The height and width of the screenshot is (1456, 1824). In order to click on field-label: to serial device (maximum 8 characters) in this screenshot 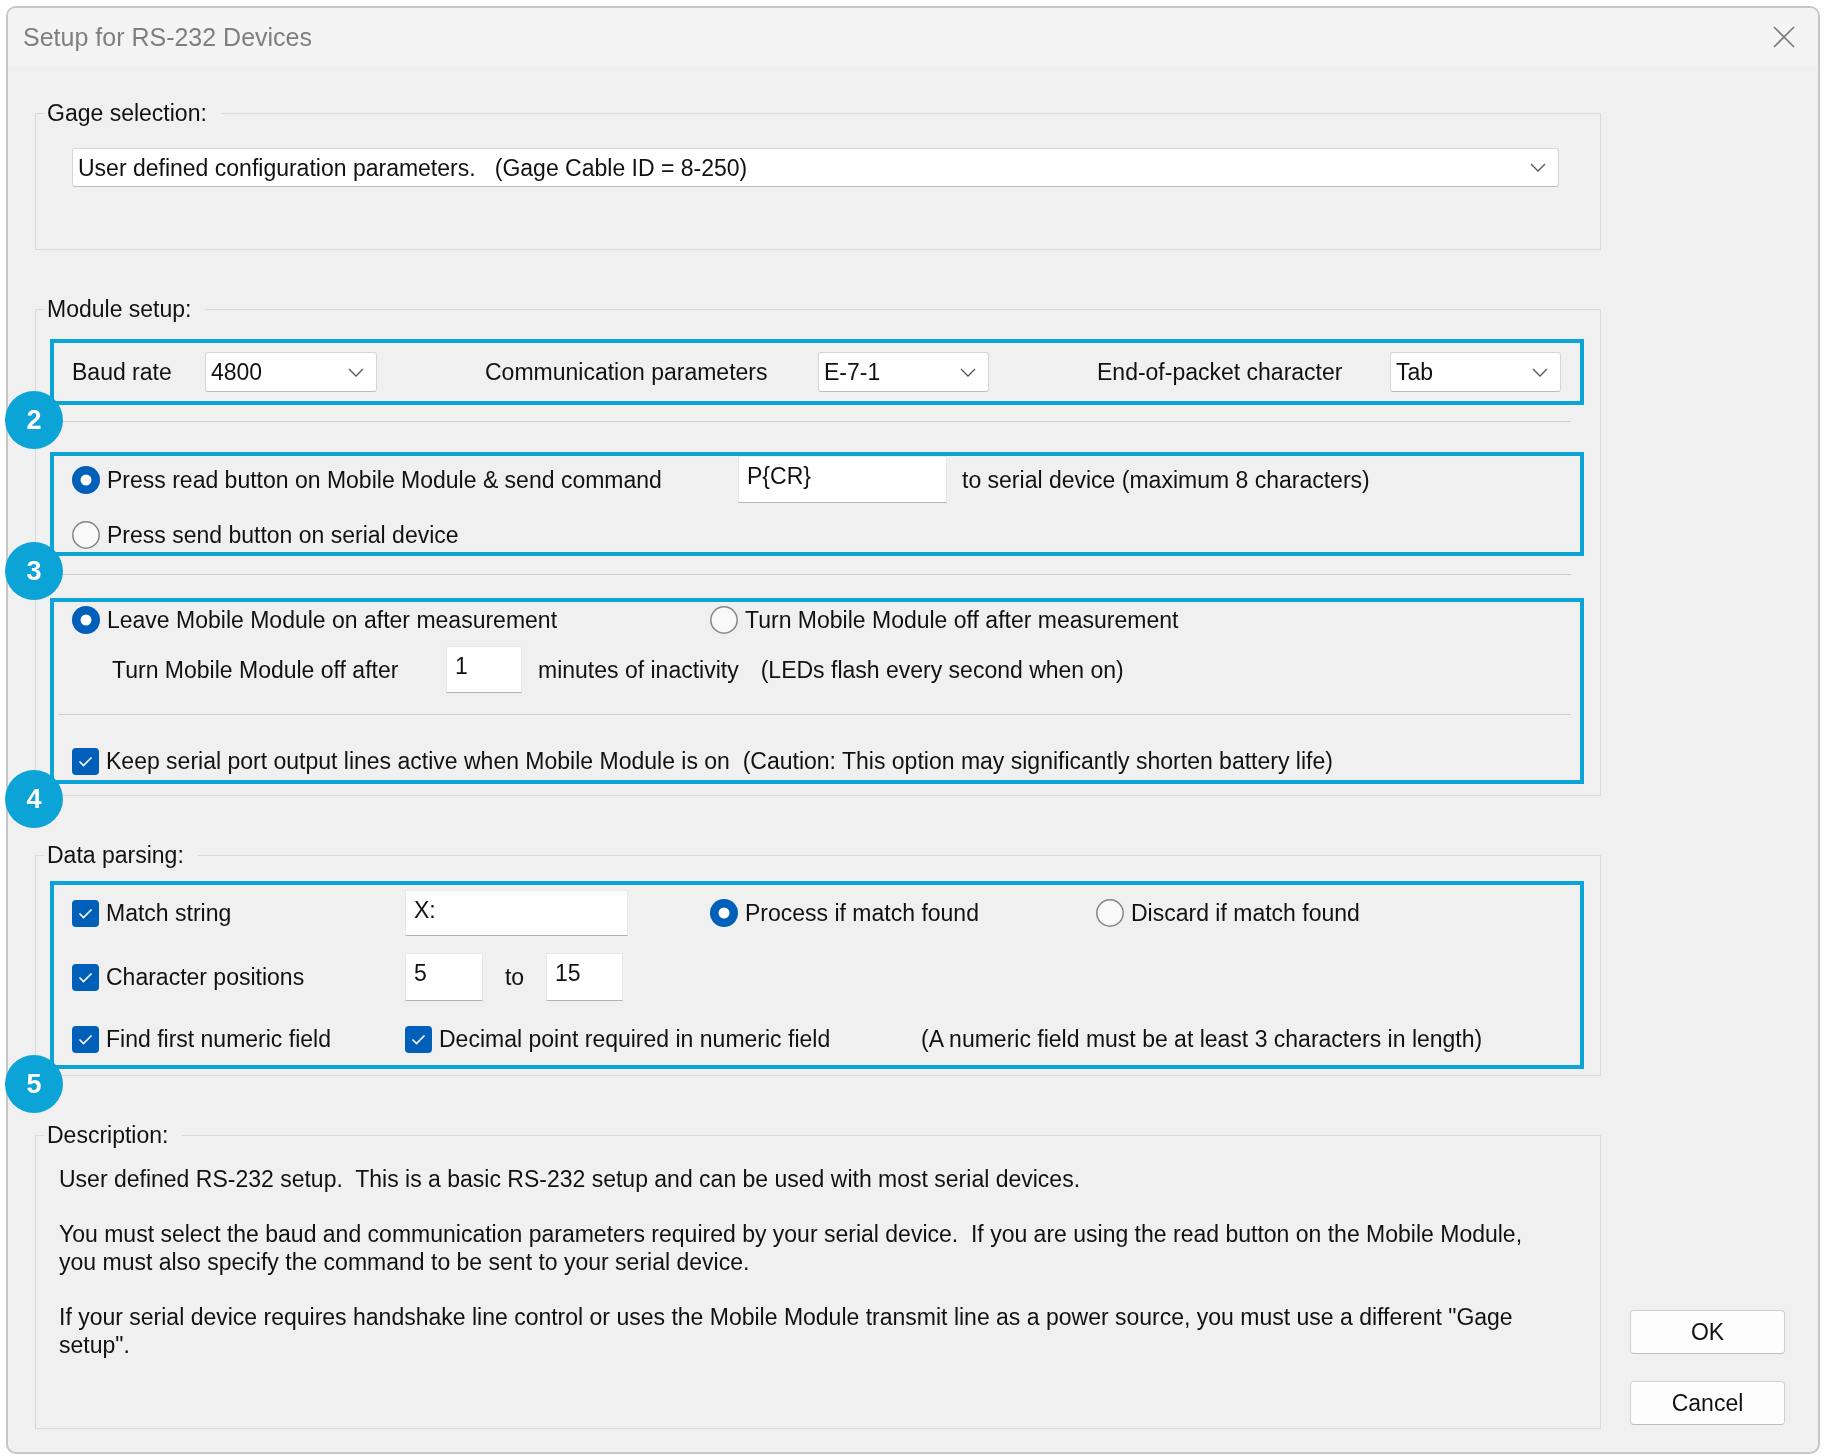, I will do `click(1166, 479)`.